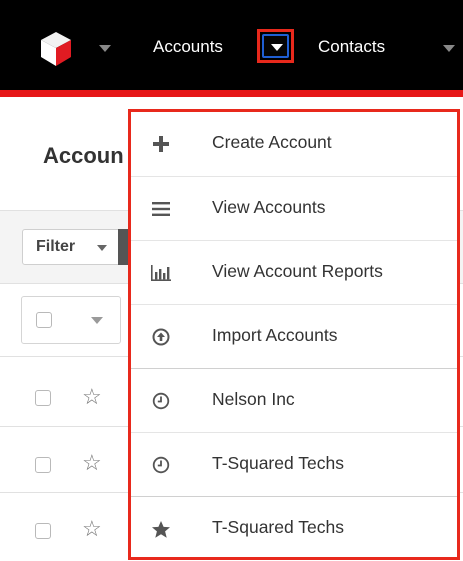  I want to click on menu-item-label: View Account Reports, so click(297, 271).